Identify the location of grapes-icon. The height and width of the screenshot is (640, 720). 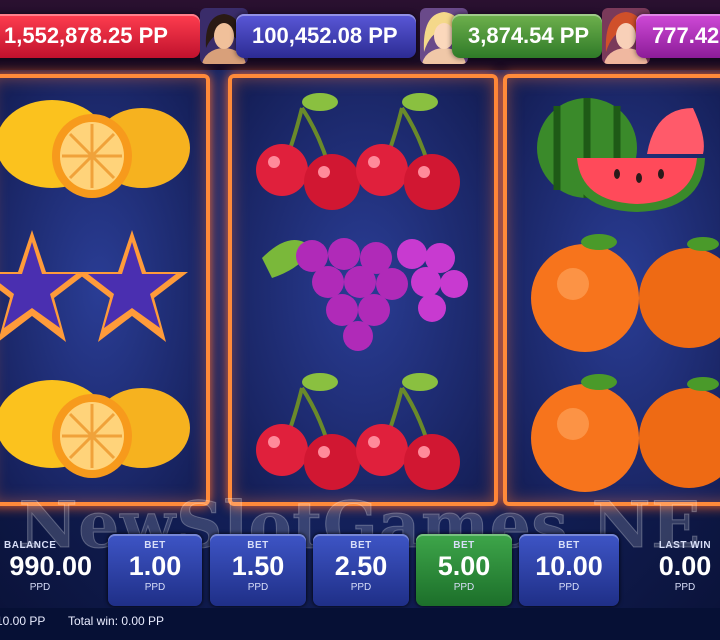
(363, 288).